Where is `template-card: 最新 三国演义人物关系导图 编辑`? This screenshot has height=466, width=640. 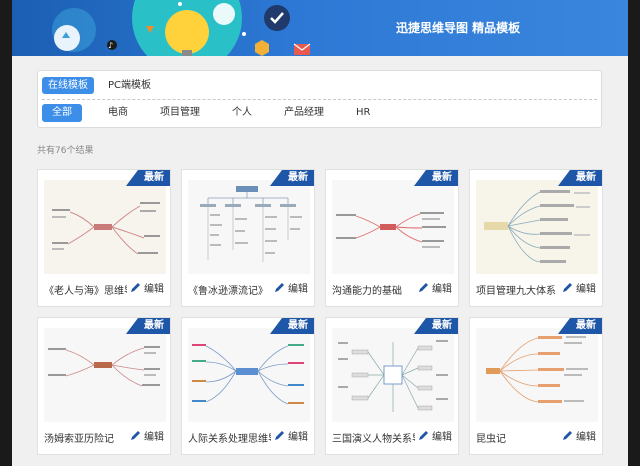 template-card: 最新 三国演义人物关系导图 编辑 is located at coordinates (392, 386).